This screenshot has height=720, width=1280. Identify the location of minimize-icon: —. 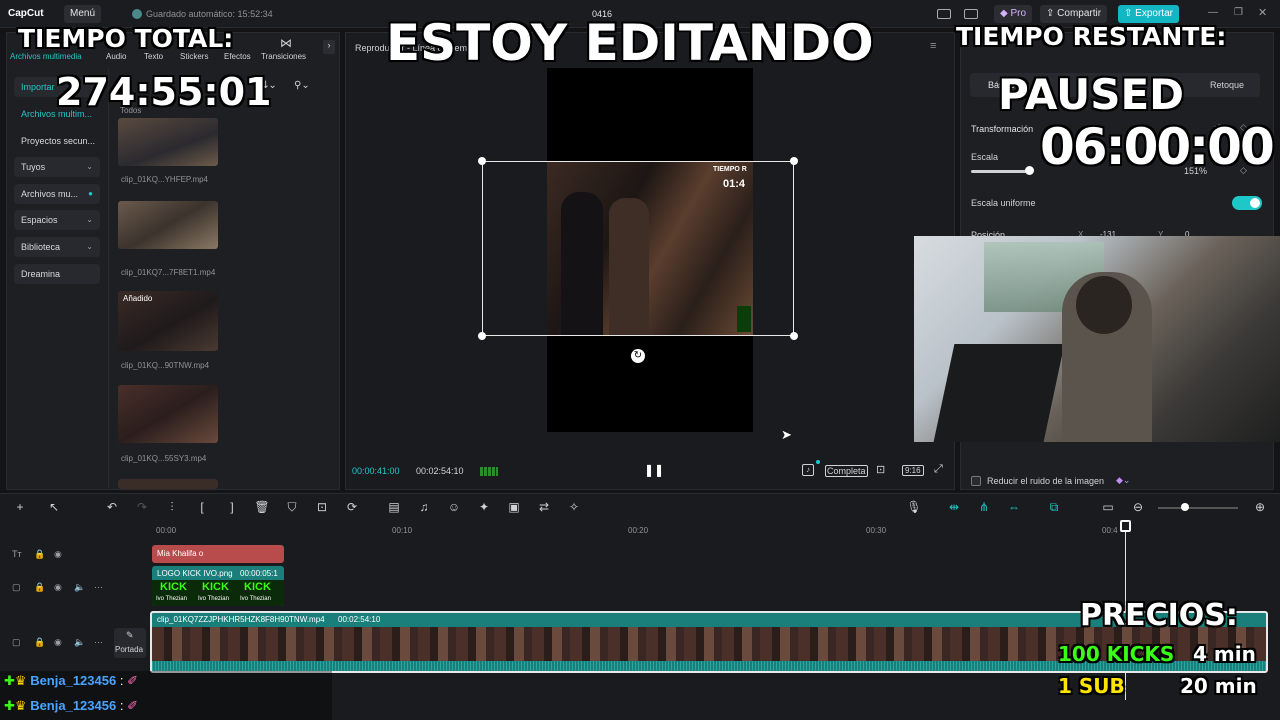
(1213, 12).